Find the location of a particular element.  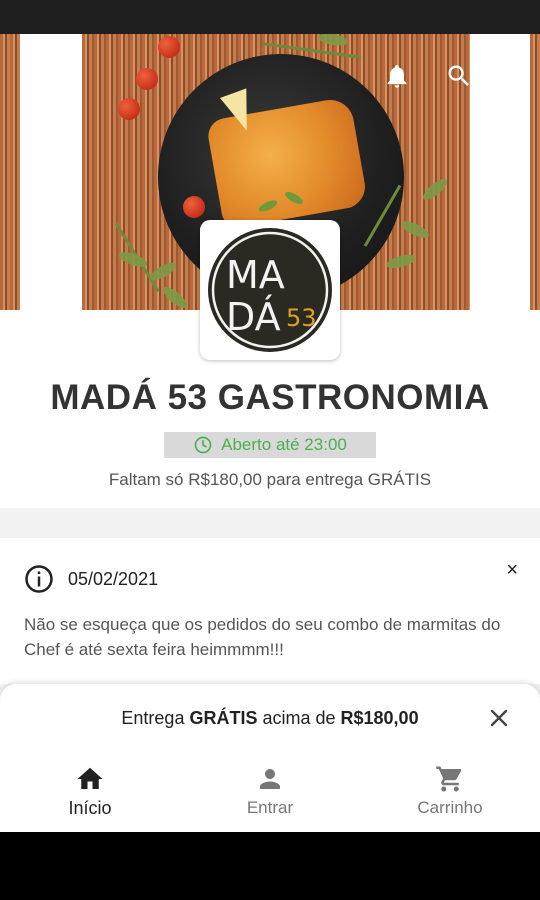

clock-icon is located at coordinates (203, 445).